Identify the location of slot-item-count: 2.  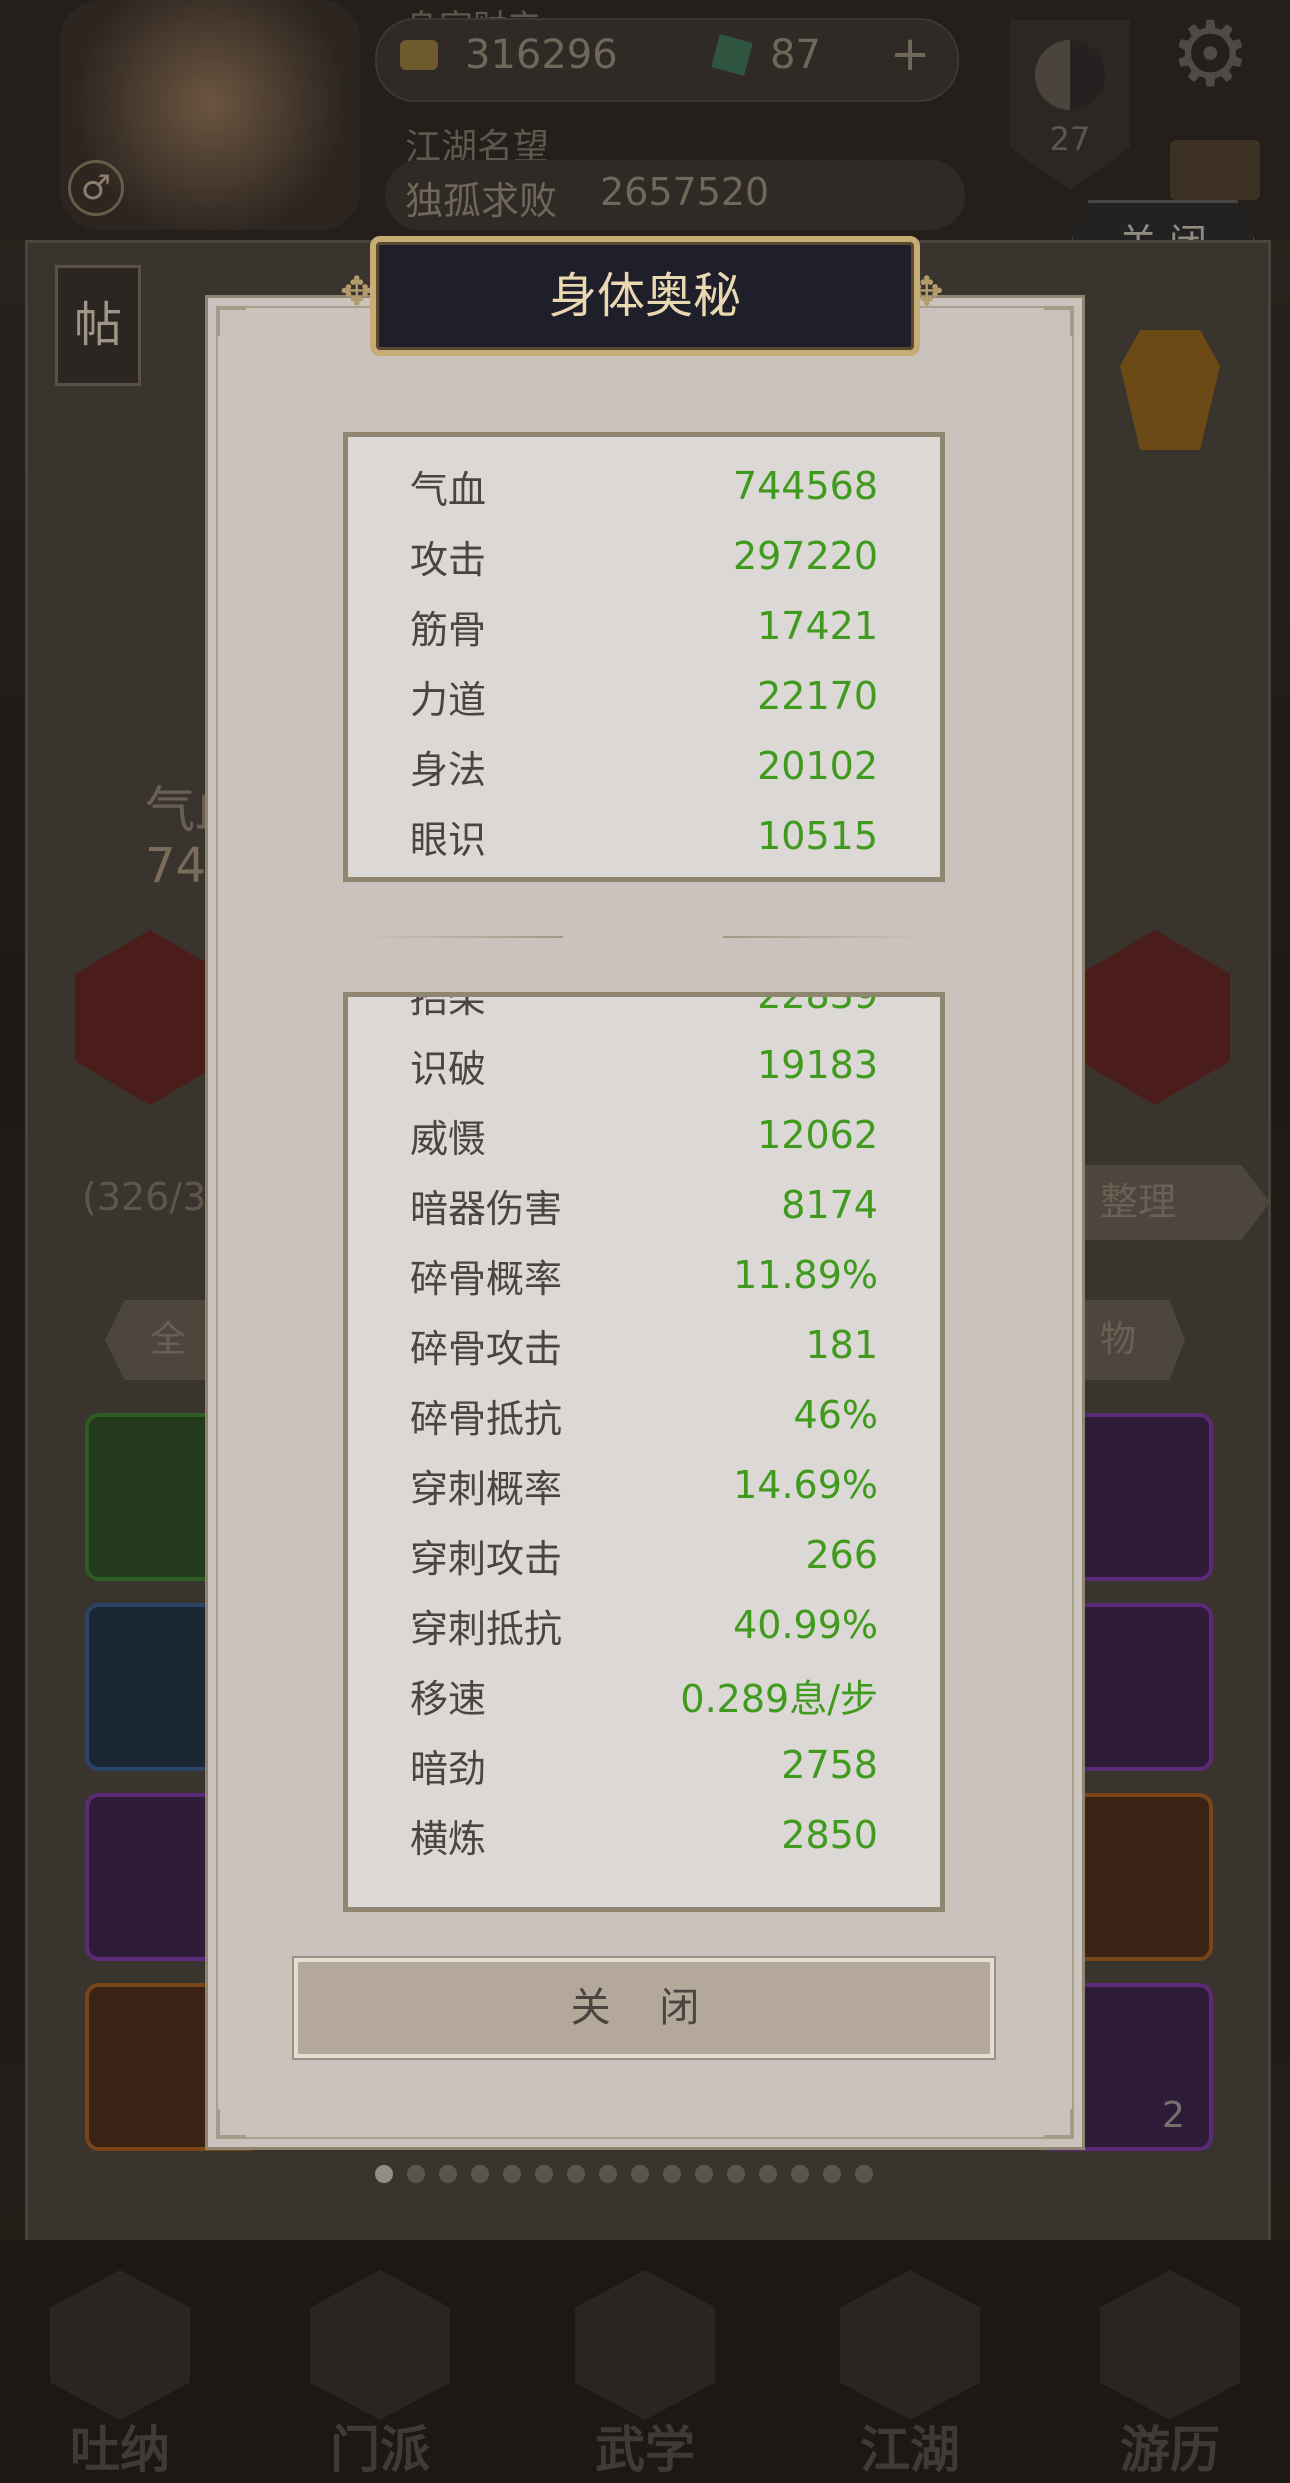
(1173, 2115).